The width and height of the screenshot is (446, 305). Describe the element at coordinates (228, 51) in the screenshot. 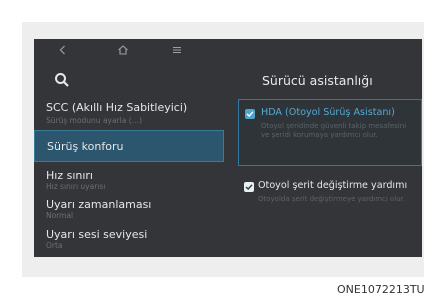

I see `top-navigation-bar` at that location.